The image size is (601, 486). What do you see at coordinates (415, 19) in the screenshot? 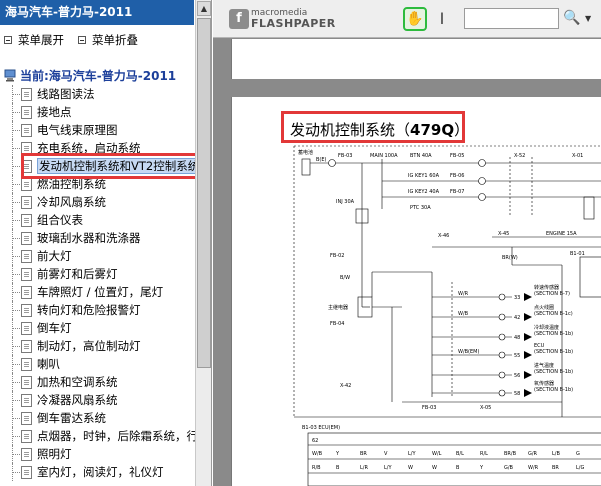
I see `hand-tool-icon: ✋` at bounding box center [415, 19].